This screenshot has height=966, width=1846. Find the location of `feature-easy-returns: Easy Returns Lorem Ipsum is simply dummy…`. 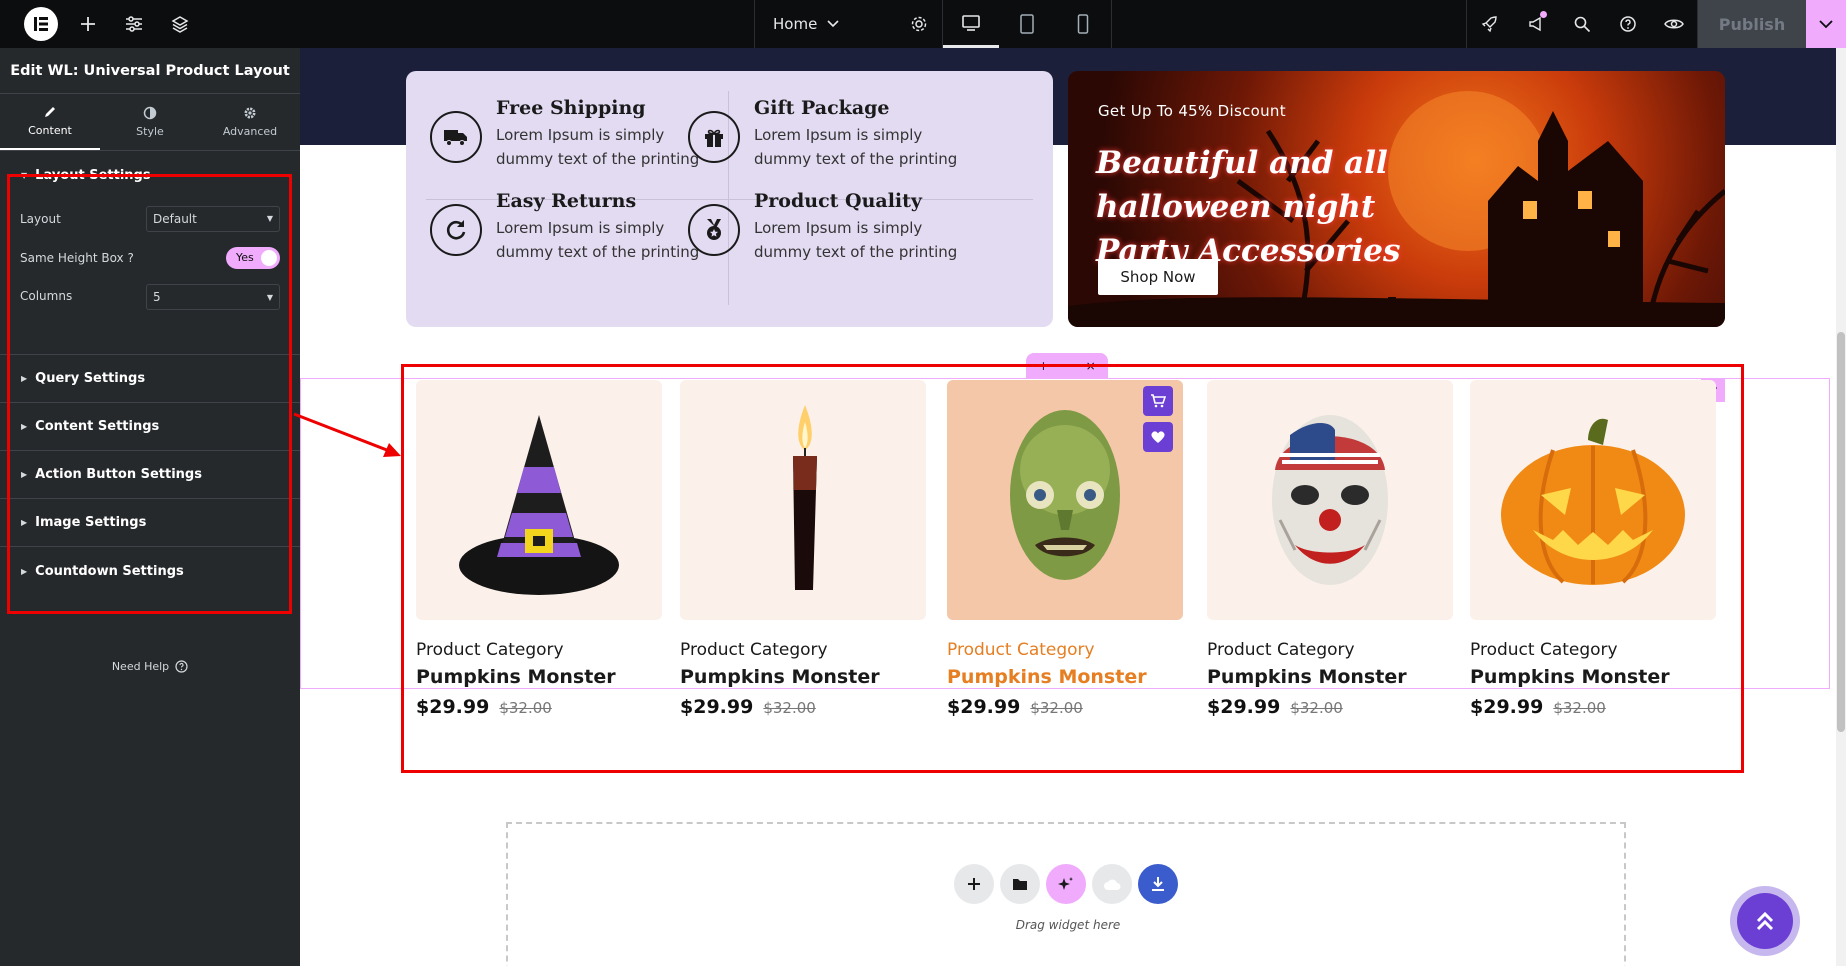

feature-easy-returns: Easy Returns Lorem Ipsum is simply dummy… is located at coordinates (580, 234).